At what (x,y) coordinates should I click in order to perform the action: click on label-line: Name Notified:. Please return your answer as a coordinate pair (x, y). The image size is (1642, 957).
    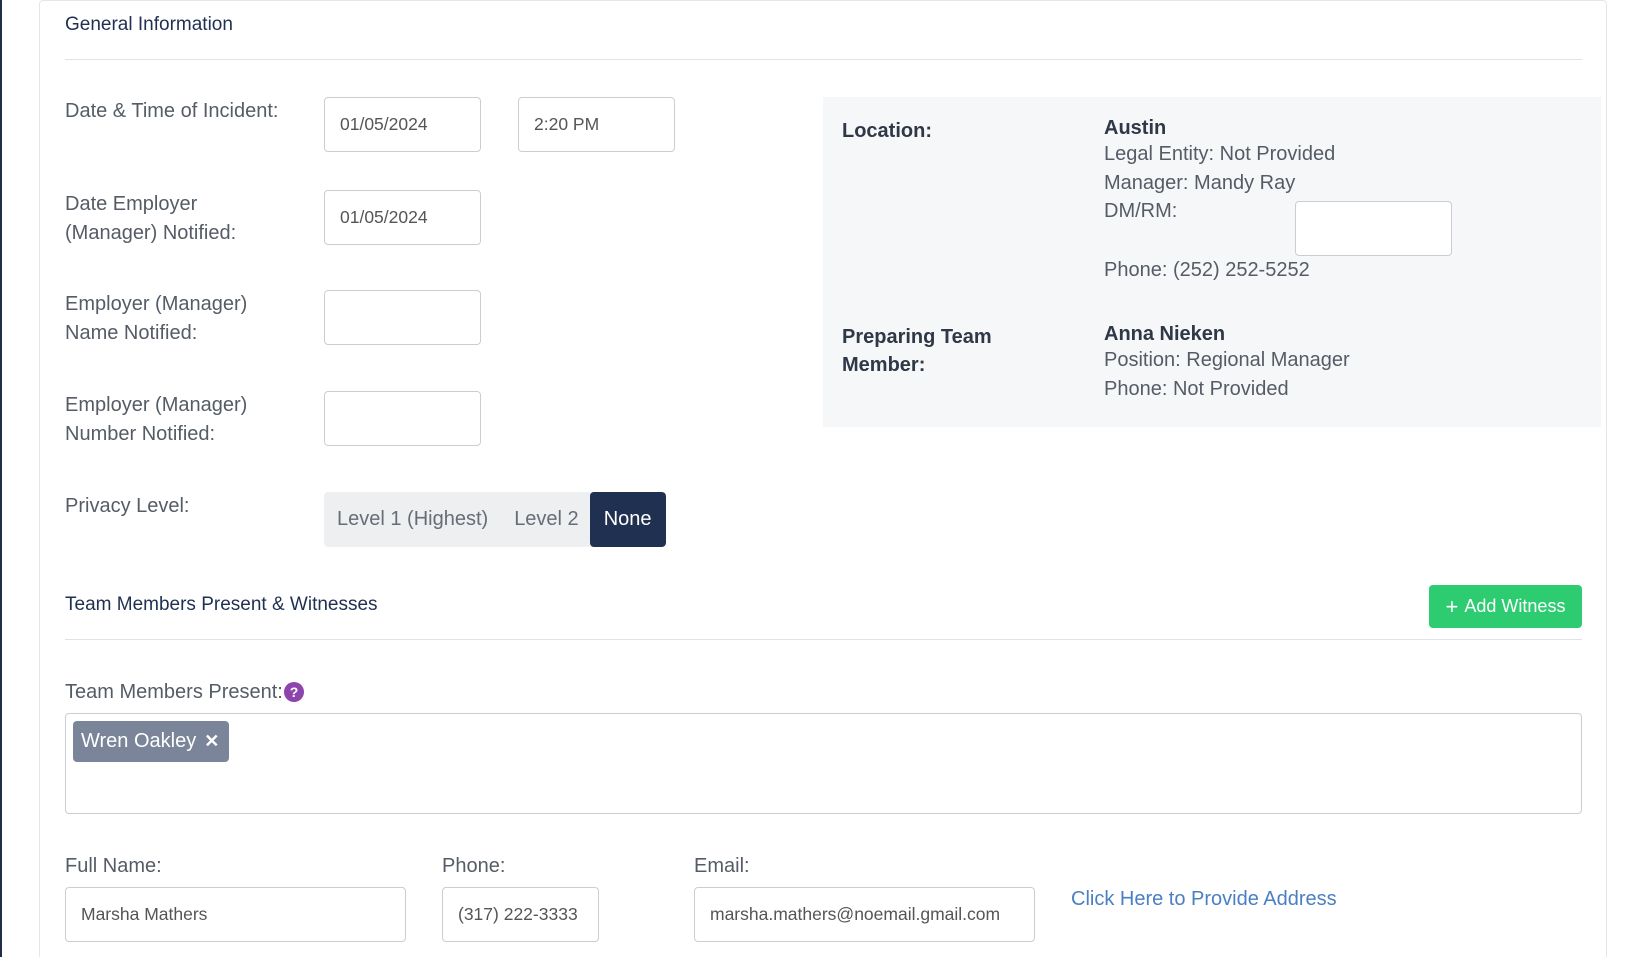
    Looking at the image, I should click on (131, 332).